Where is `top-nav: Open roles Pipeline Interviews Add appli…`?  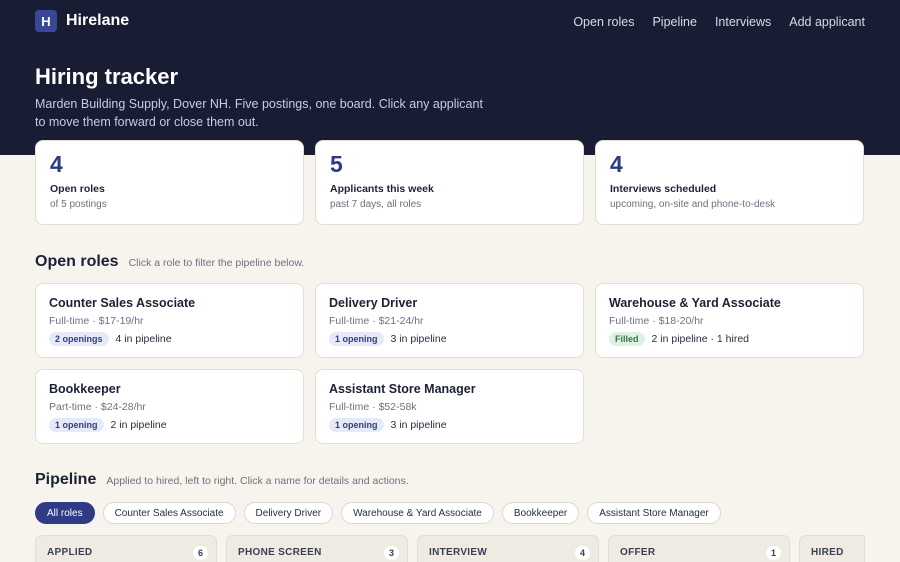 top-nav: Open roles Pipeline Interviews Add appli… is located at coordinates (719, 22).